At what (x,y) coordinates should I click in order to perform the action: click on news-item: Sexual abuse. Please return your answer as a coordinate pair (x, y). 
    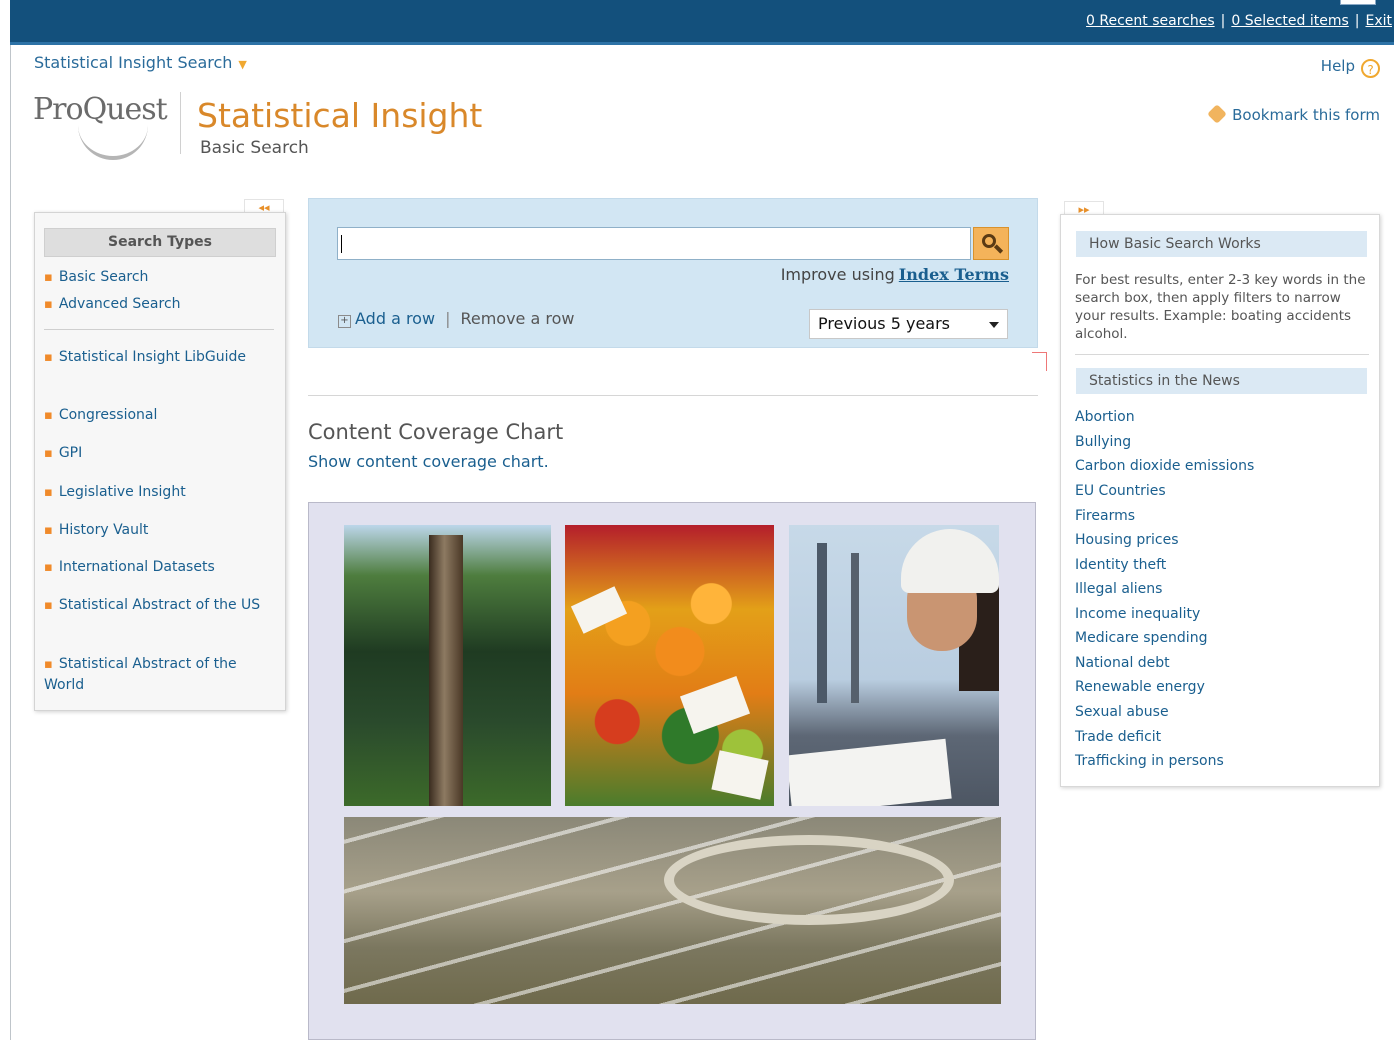
    Looking at the image, I should click on (1122, 712).